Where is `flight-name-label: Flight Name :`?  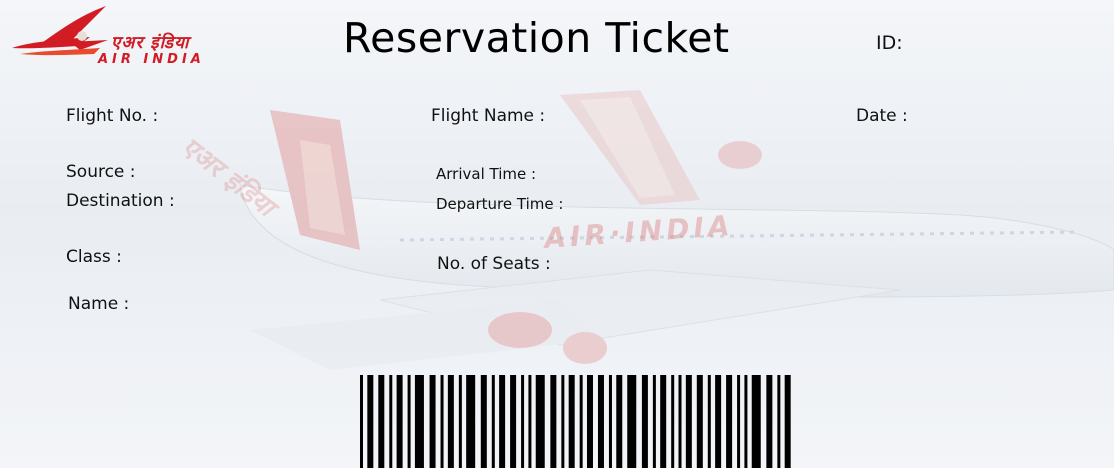
flight-name-label: Flight Name : is located at coordinates (488, 116).